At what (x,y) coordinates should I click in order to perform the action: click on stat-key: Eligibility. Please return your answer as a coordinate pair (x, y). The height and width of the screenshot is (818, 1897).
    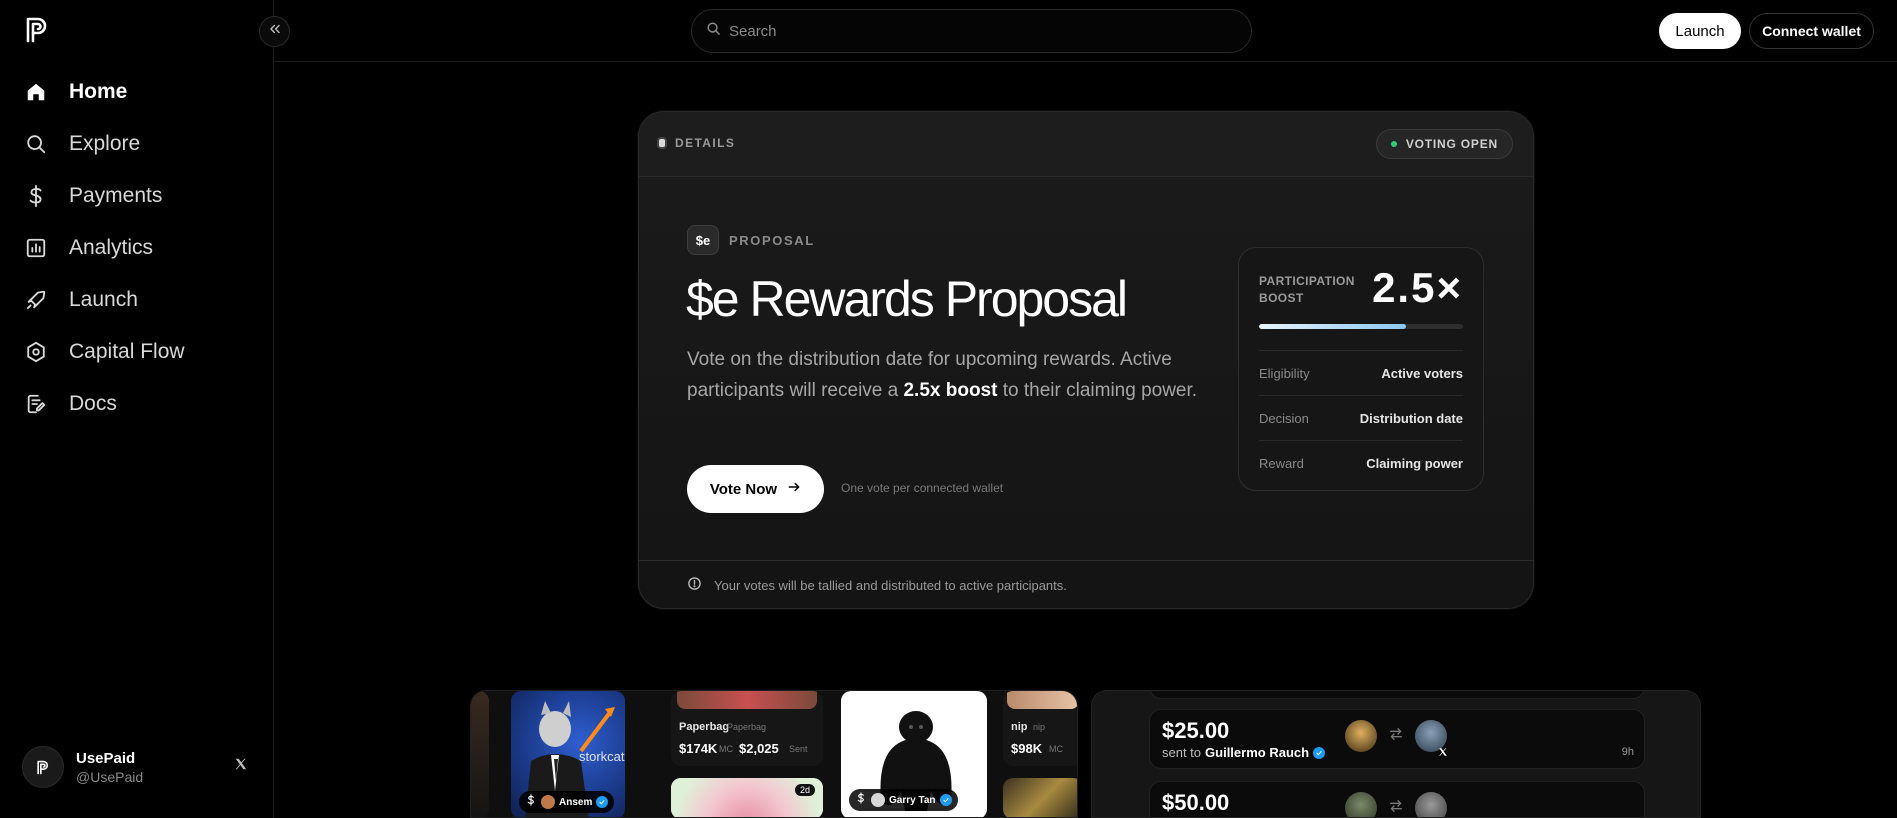
    Looking at the image, I should click on (1284, 373).